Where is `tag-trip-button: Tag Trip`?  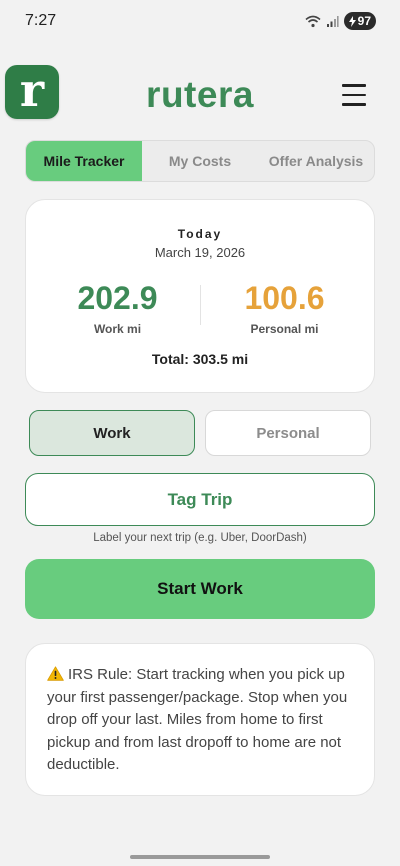
tag-trip-button: Tag Trip is located at coordinates (200, 499).